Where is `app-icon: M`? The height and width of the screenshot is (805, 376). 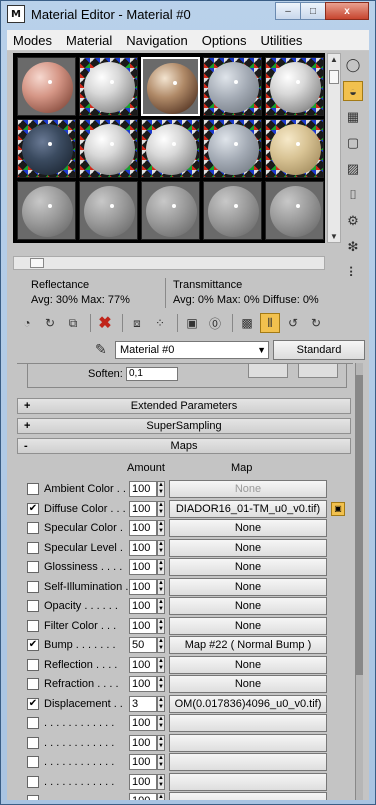
app-icon: M is located at coordinates (16, 14).